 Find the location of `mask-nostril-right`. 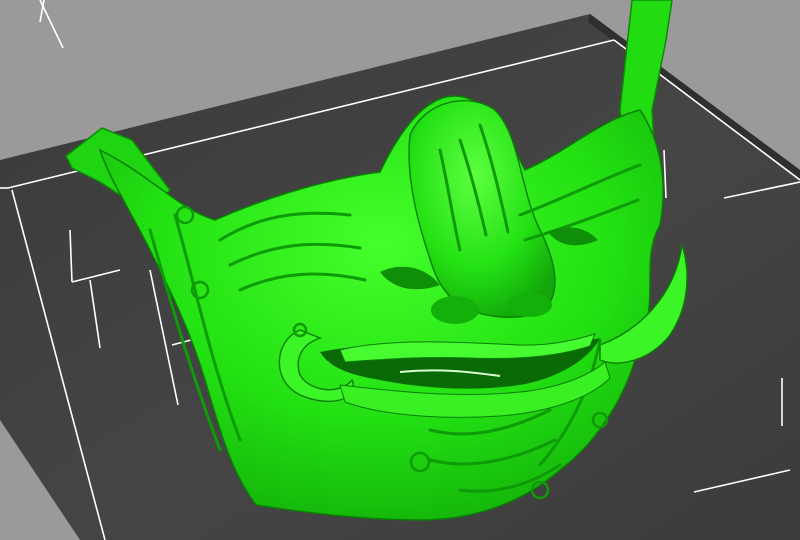

mask-nostril-right is located at coordinates (530, 305).